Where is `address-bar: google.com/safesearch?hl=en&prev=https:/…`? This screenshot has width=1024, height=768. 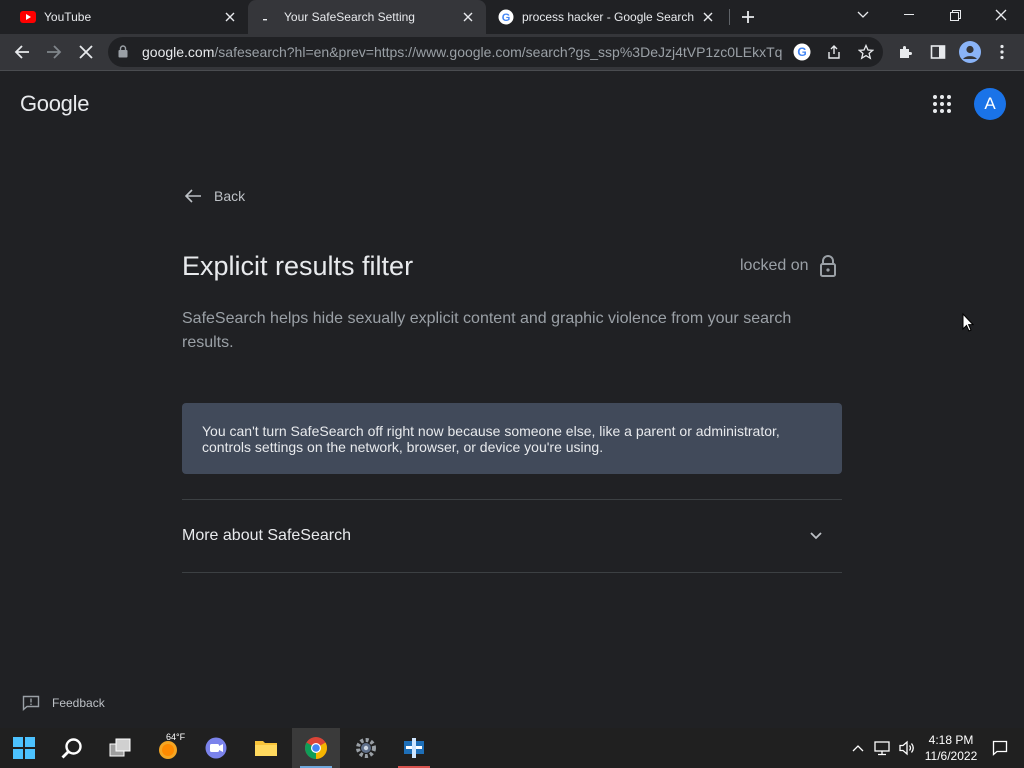 address-bar: google.com/safesearch?hl=en&prev=https:/… is located at coordinates (495, 52).